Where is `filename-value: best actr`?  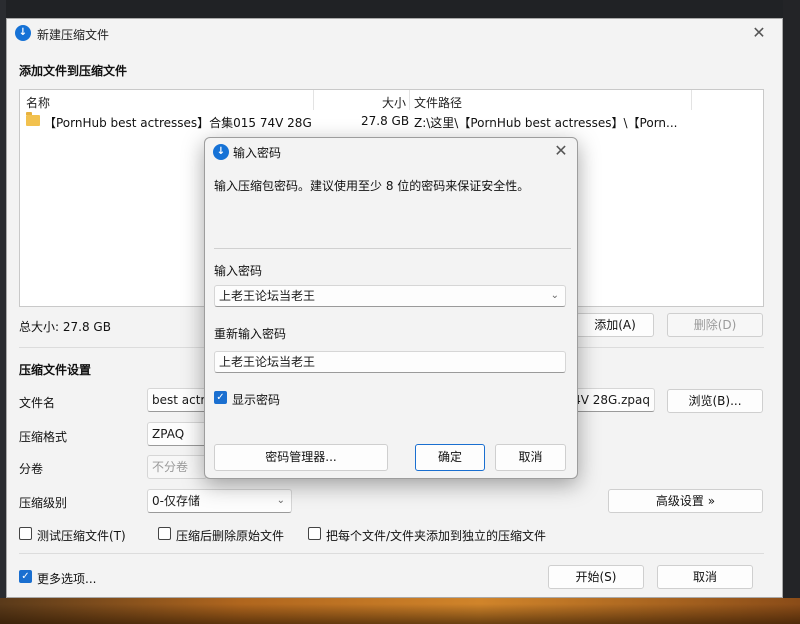
filename-value: best actr is located at coordinates (179, 400).